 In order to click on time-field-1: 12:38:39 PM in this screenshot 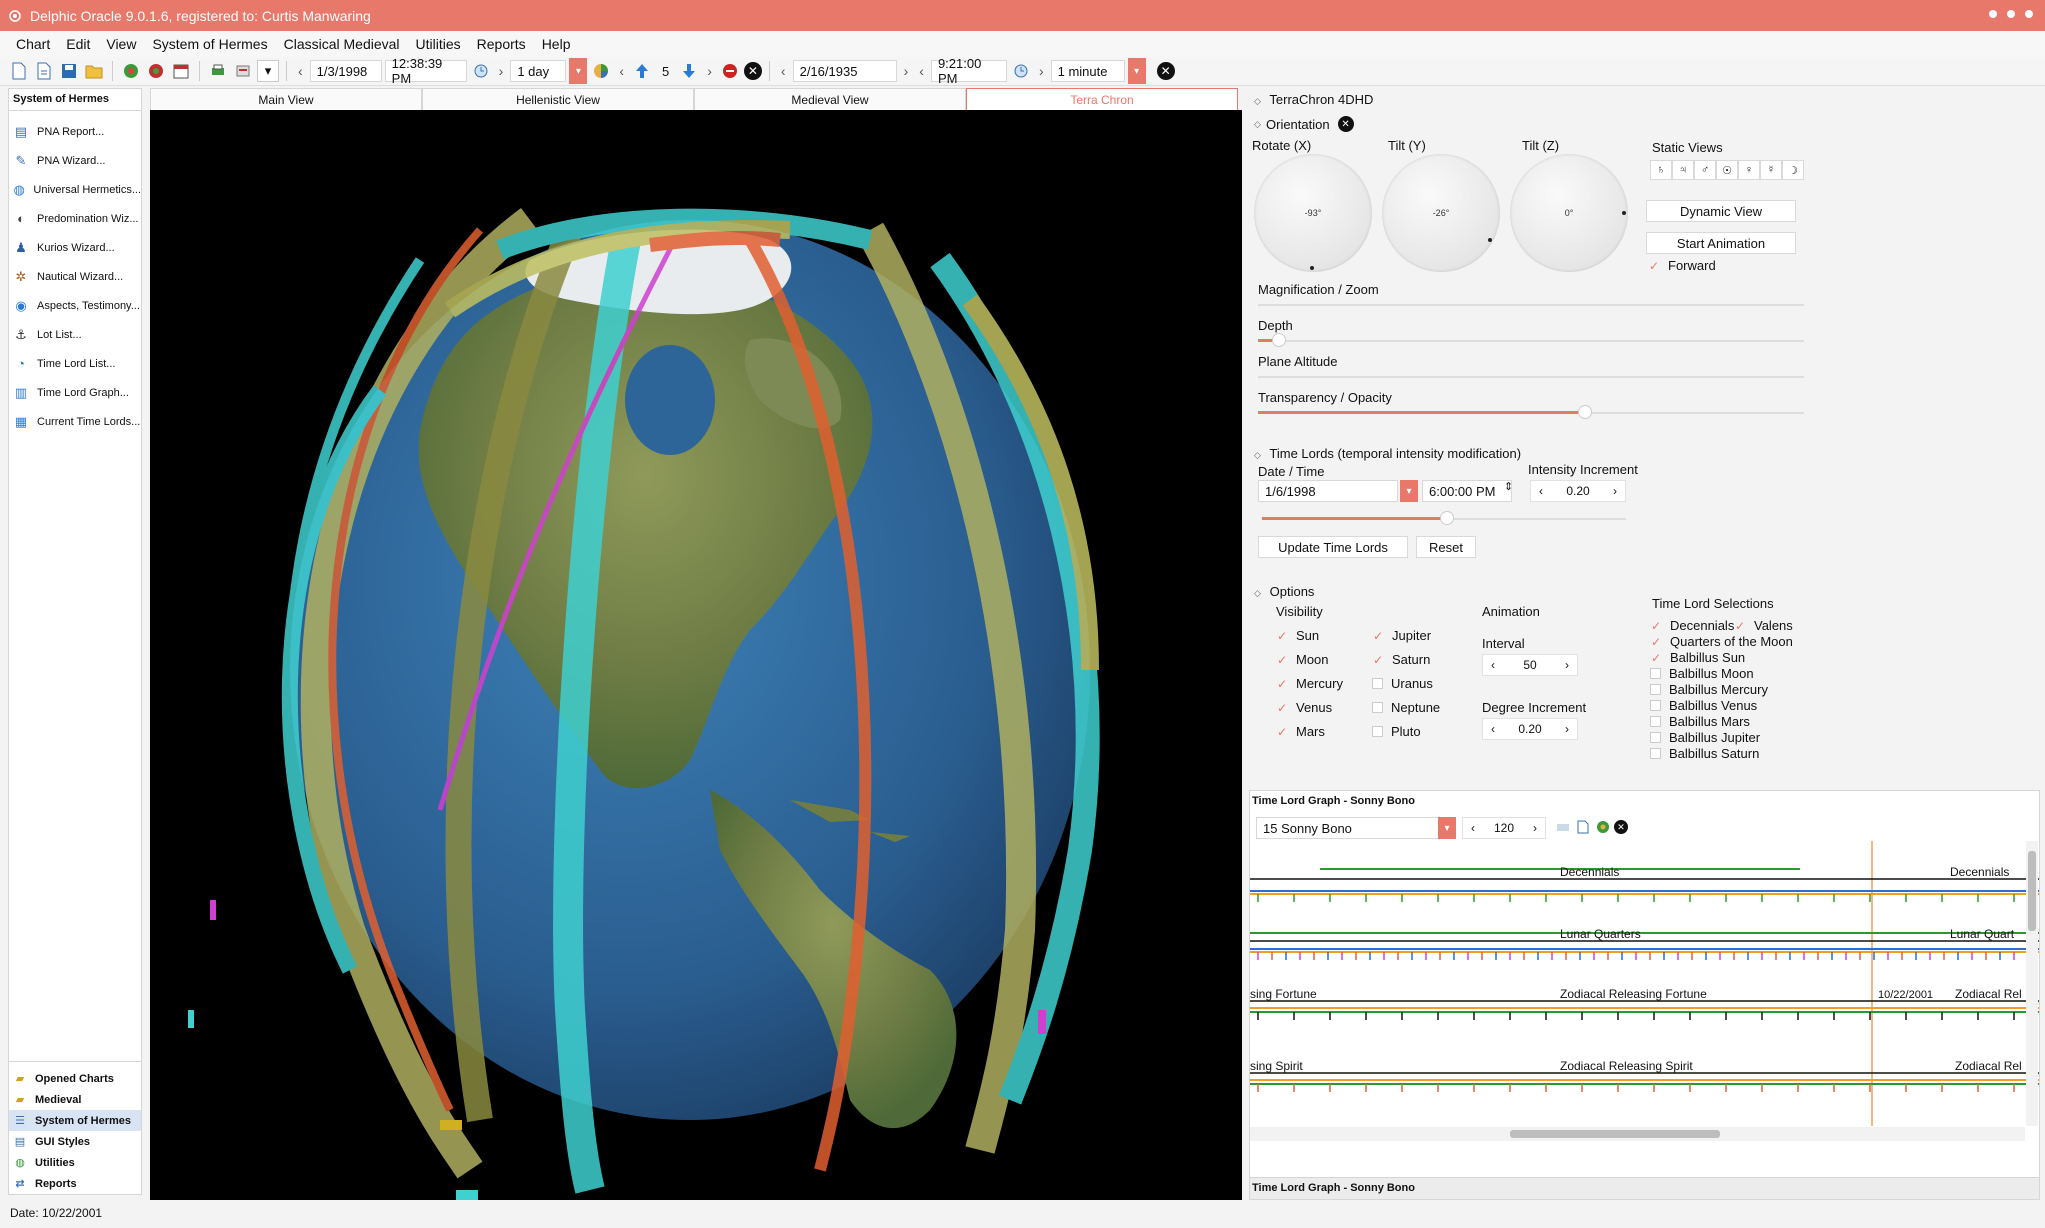, I will do `click(425, 71)`.